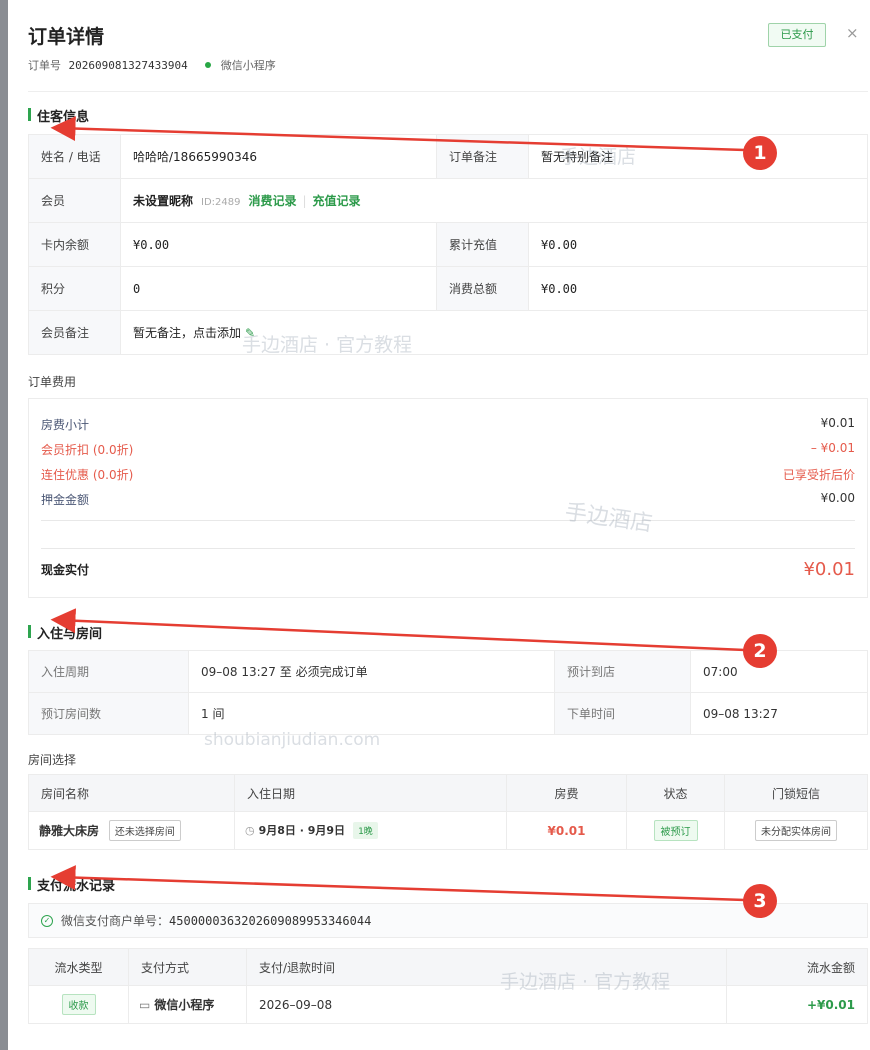 This screenshot has width=870, height=1050. What do you see at coordinates (69, 831) in the screenshot?
I see `room-name: 静雅大床房` at bounding box center [69, 831].